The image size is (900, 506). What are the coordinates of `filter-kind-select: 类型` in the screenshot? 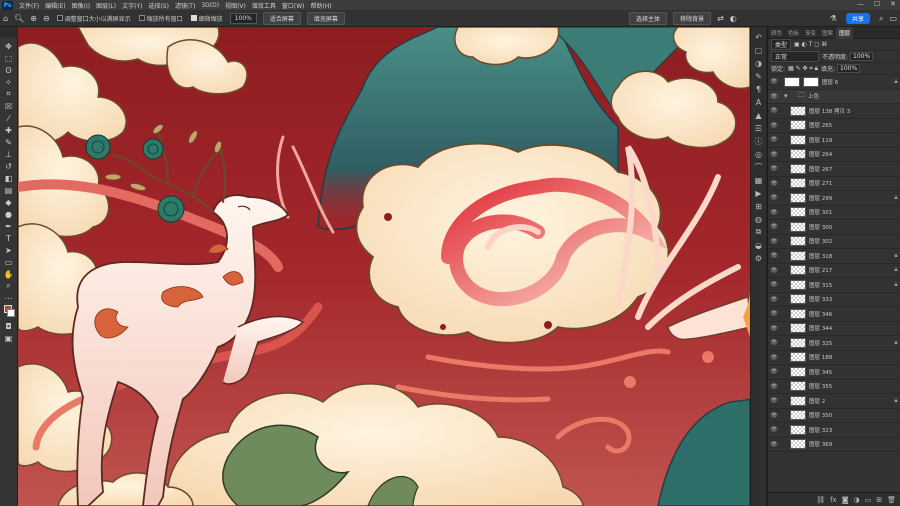 It's located at (781, 44).